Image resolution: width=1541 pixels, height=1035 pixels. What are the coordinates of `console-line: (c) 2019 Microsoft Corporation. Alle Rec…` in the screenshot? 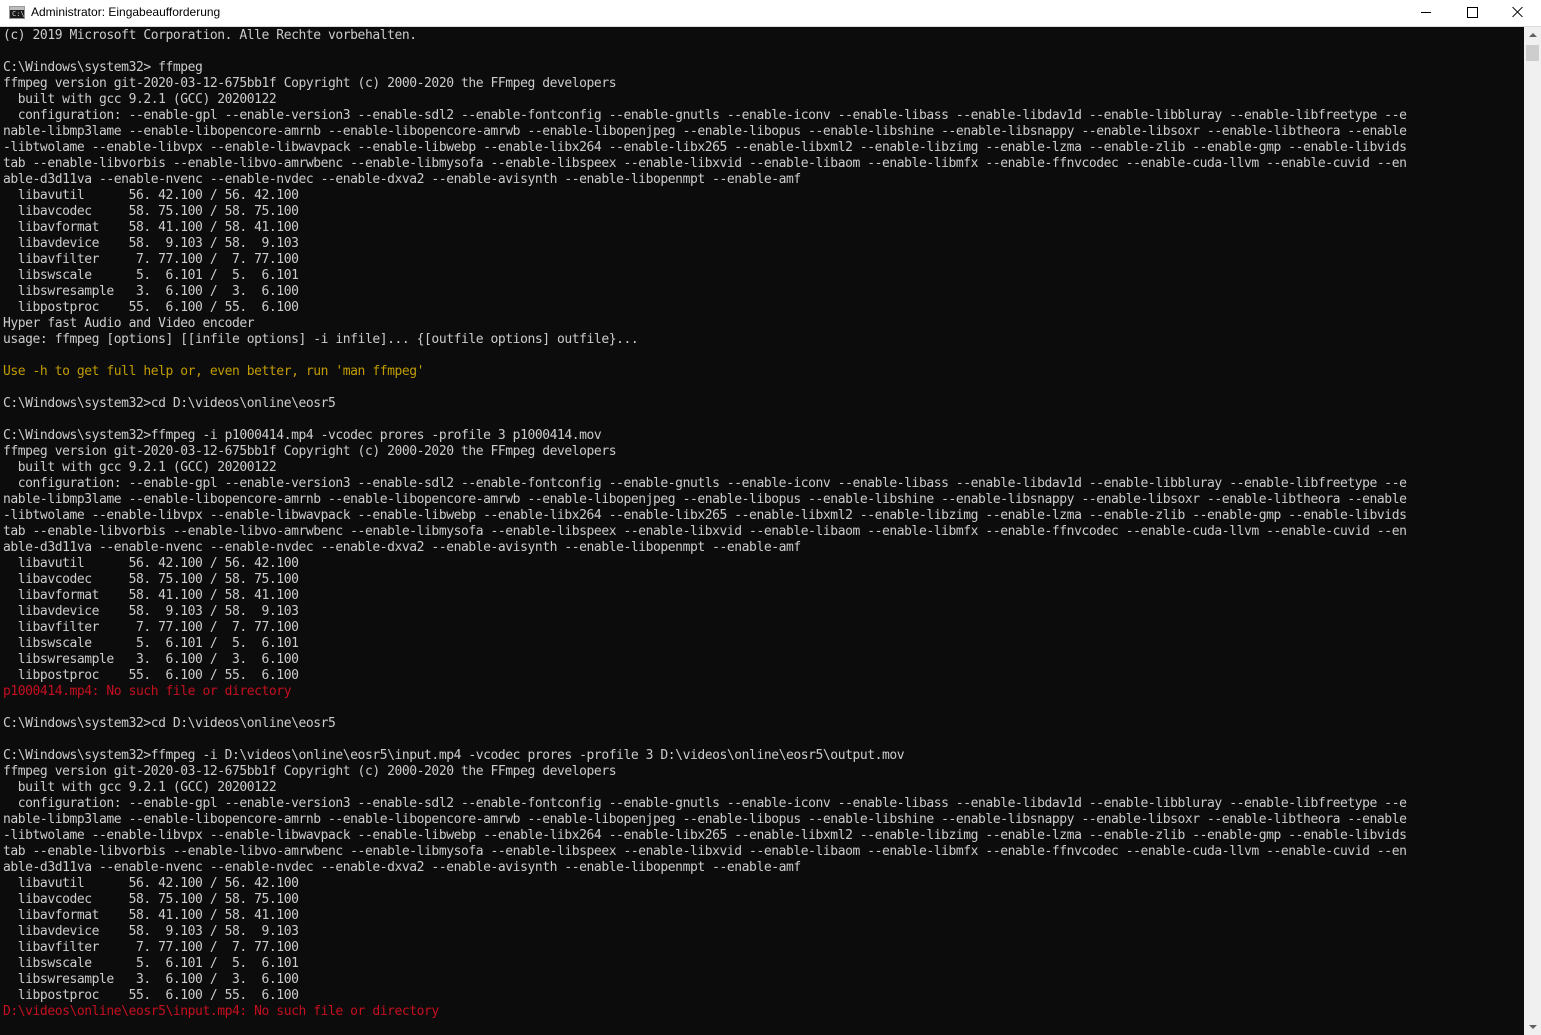 It's located at (210, 35).